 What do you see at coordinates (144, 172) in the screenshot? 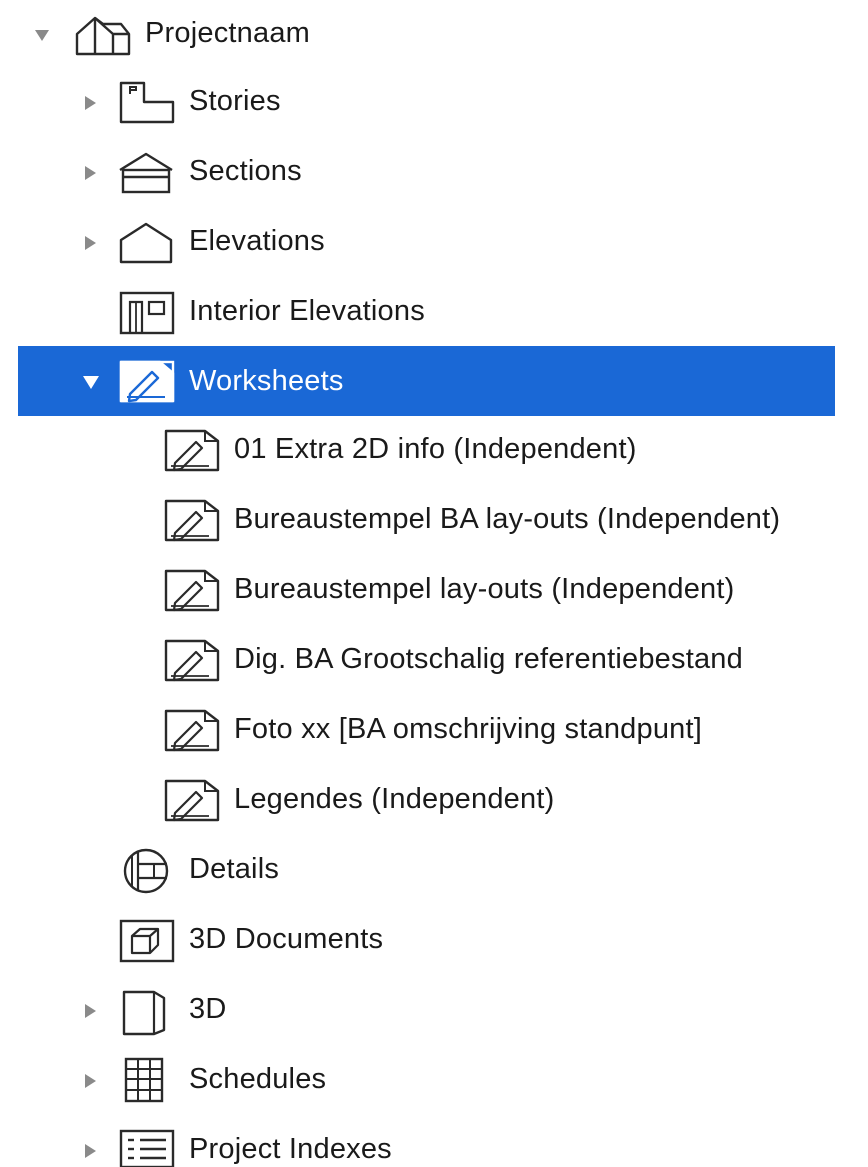
I see `sections-icon` at bounding box center [144, 172].